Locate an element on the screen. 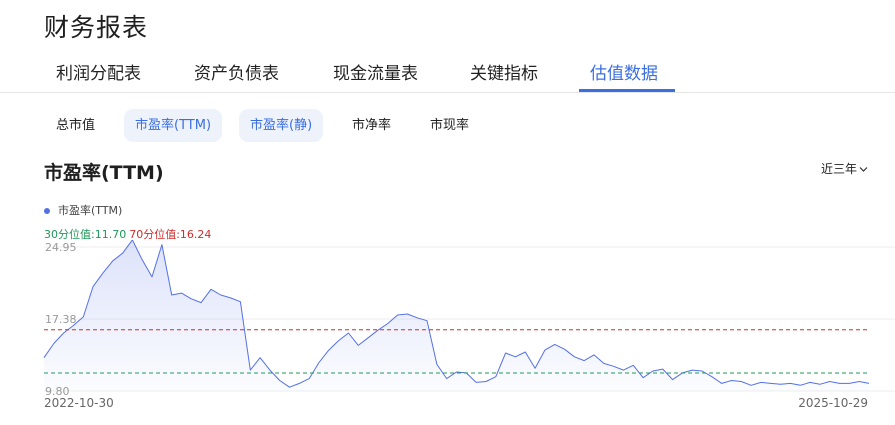  subtab-market-cap: 总市值 is located at coordinates (75, 125).